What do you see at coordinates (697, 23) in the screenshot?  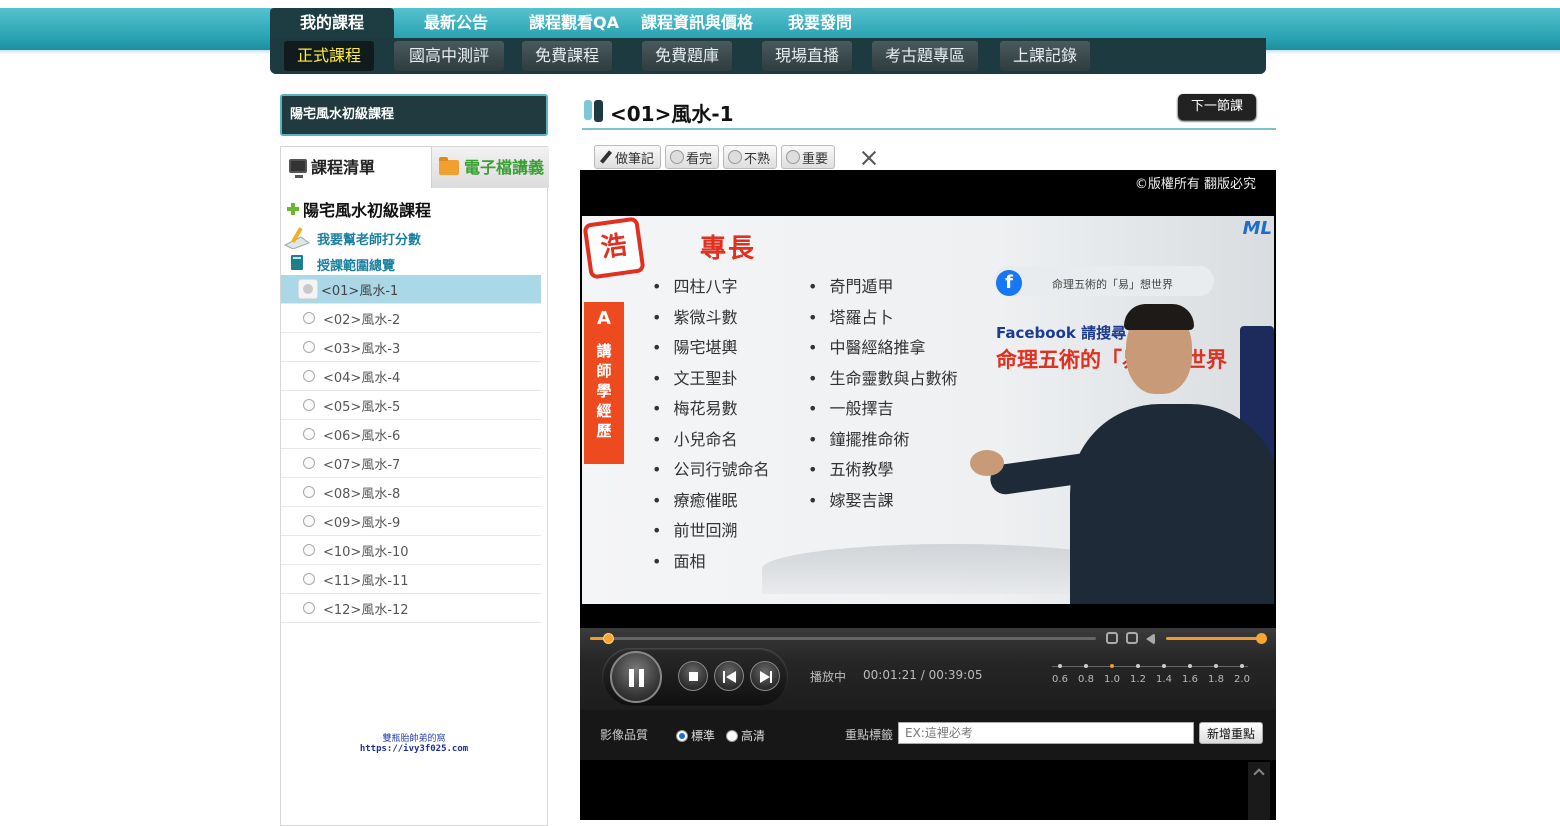 I see `nav-course-info-price: 課程資訊與價格` at bounding box center [697, 23].